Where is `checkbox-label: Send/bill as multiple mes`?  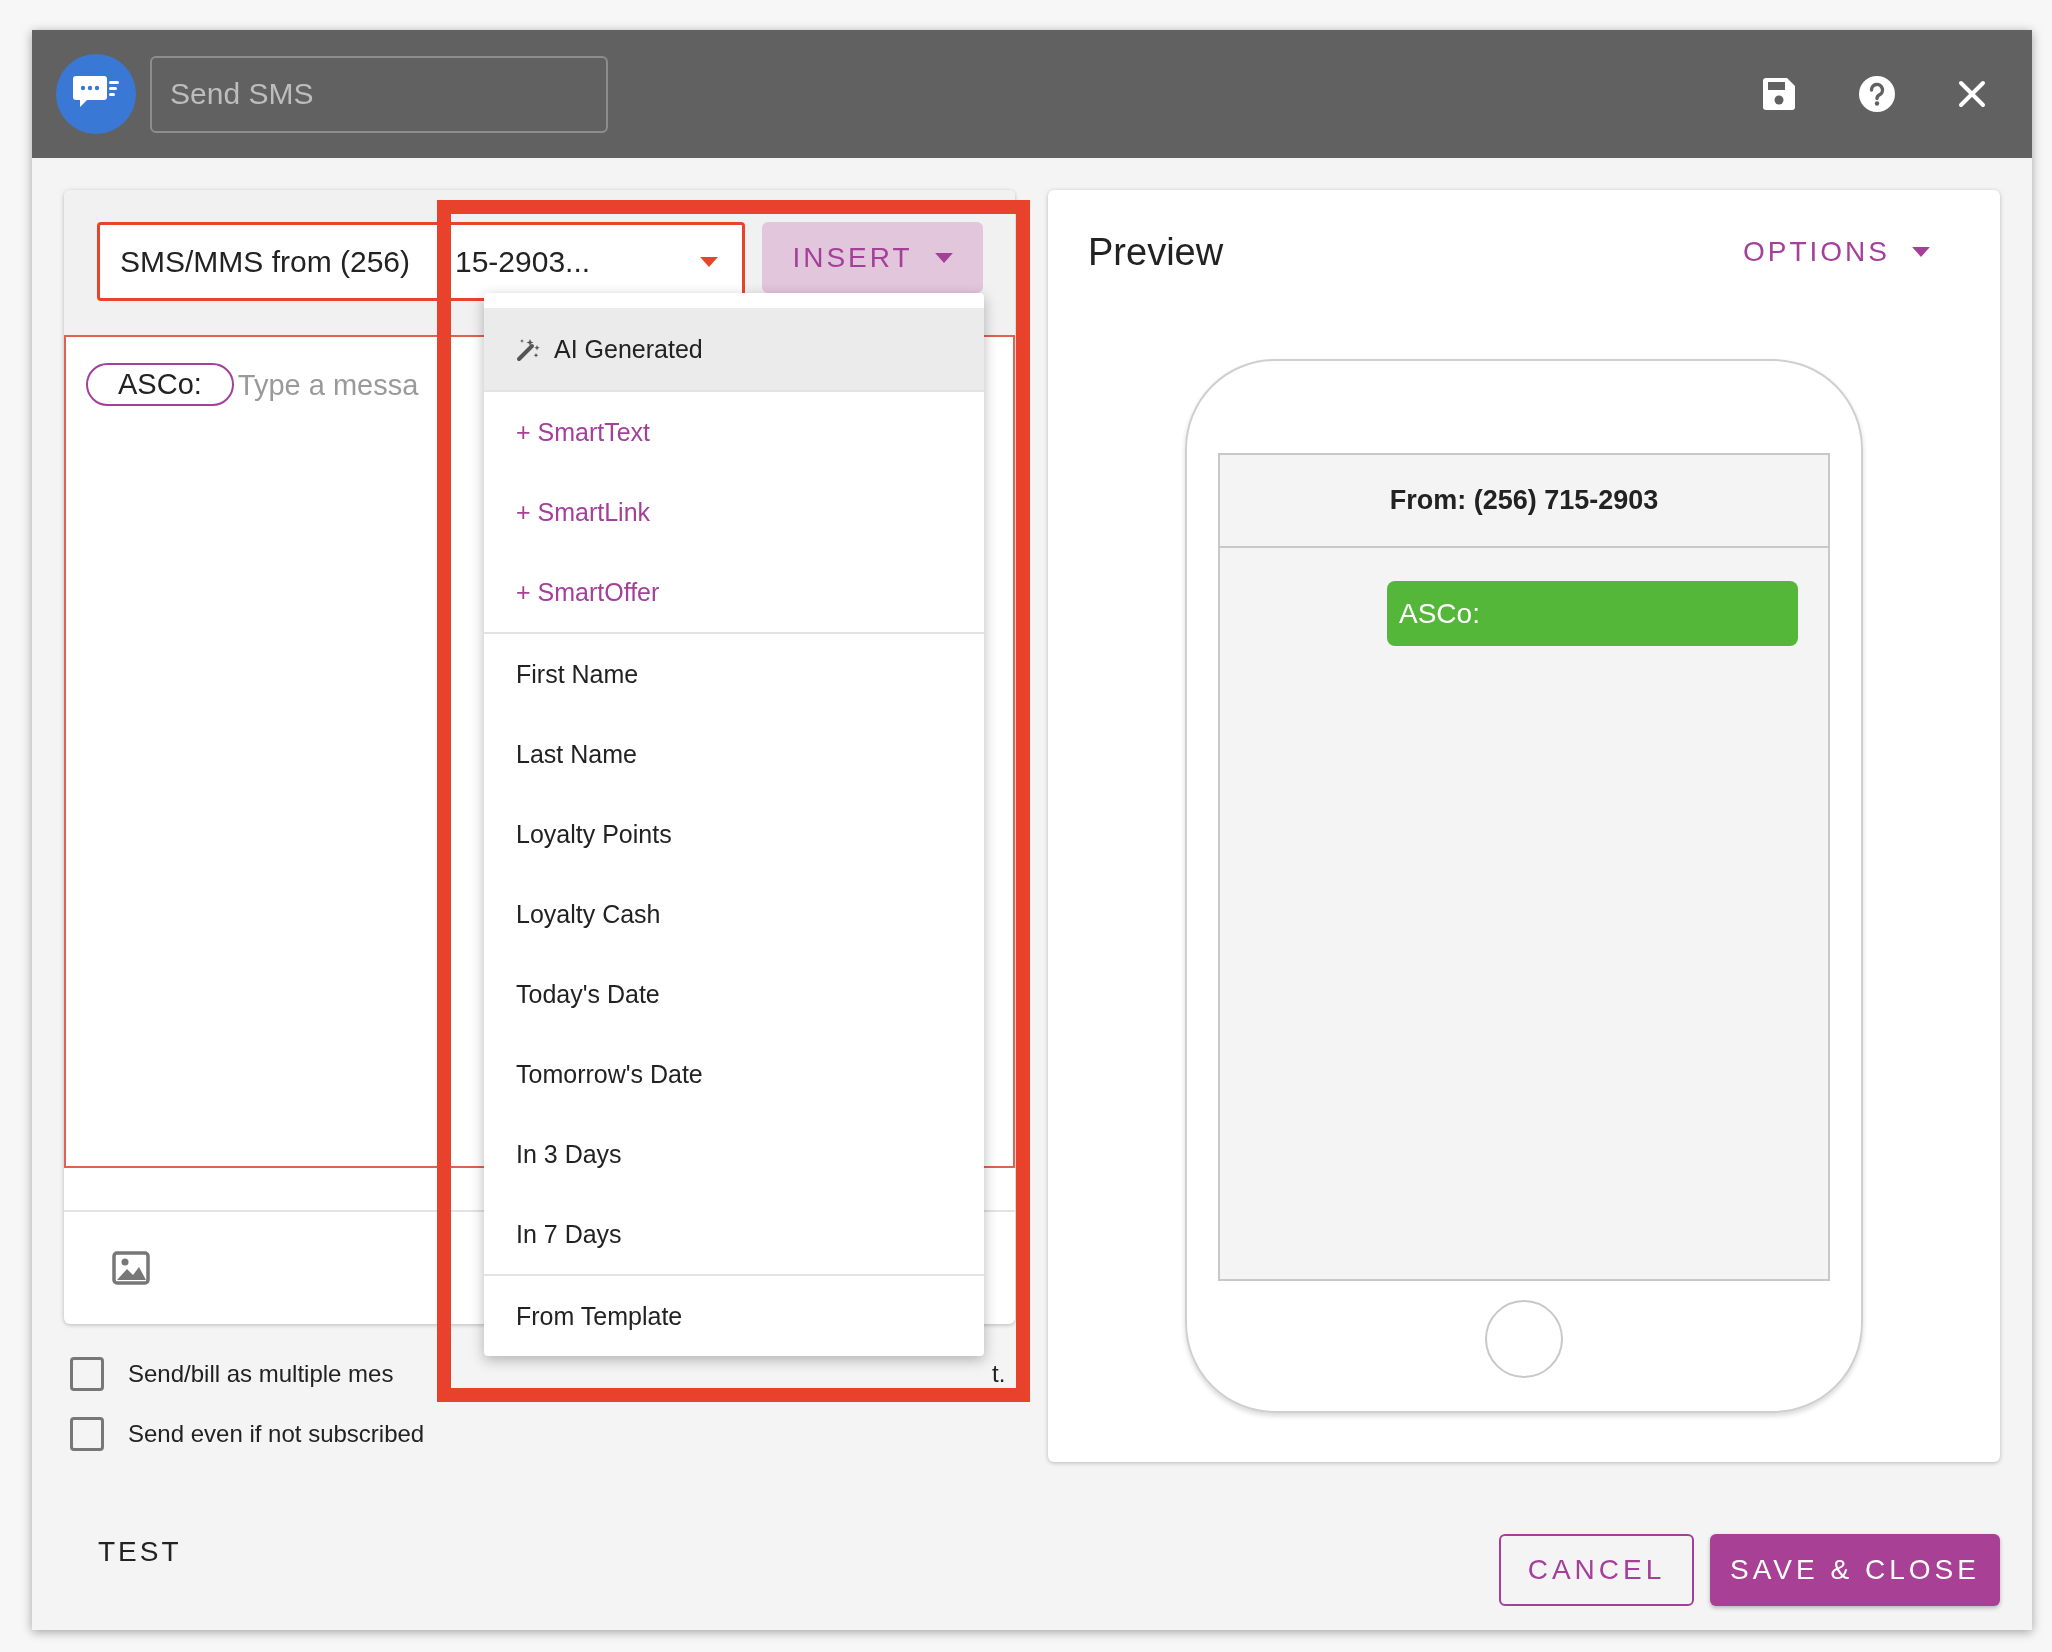
checkbox-label: Send/bill as multiple mes is located at coordinates (261, 1374).